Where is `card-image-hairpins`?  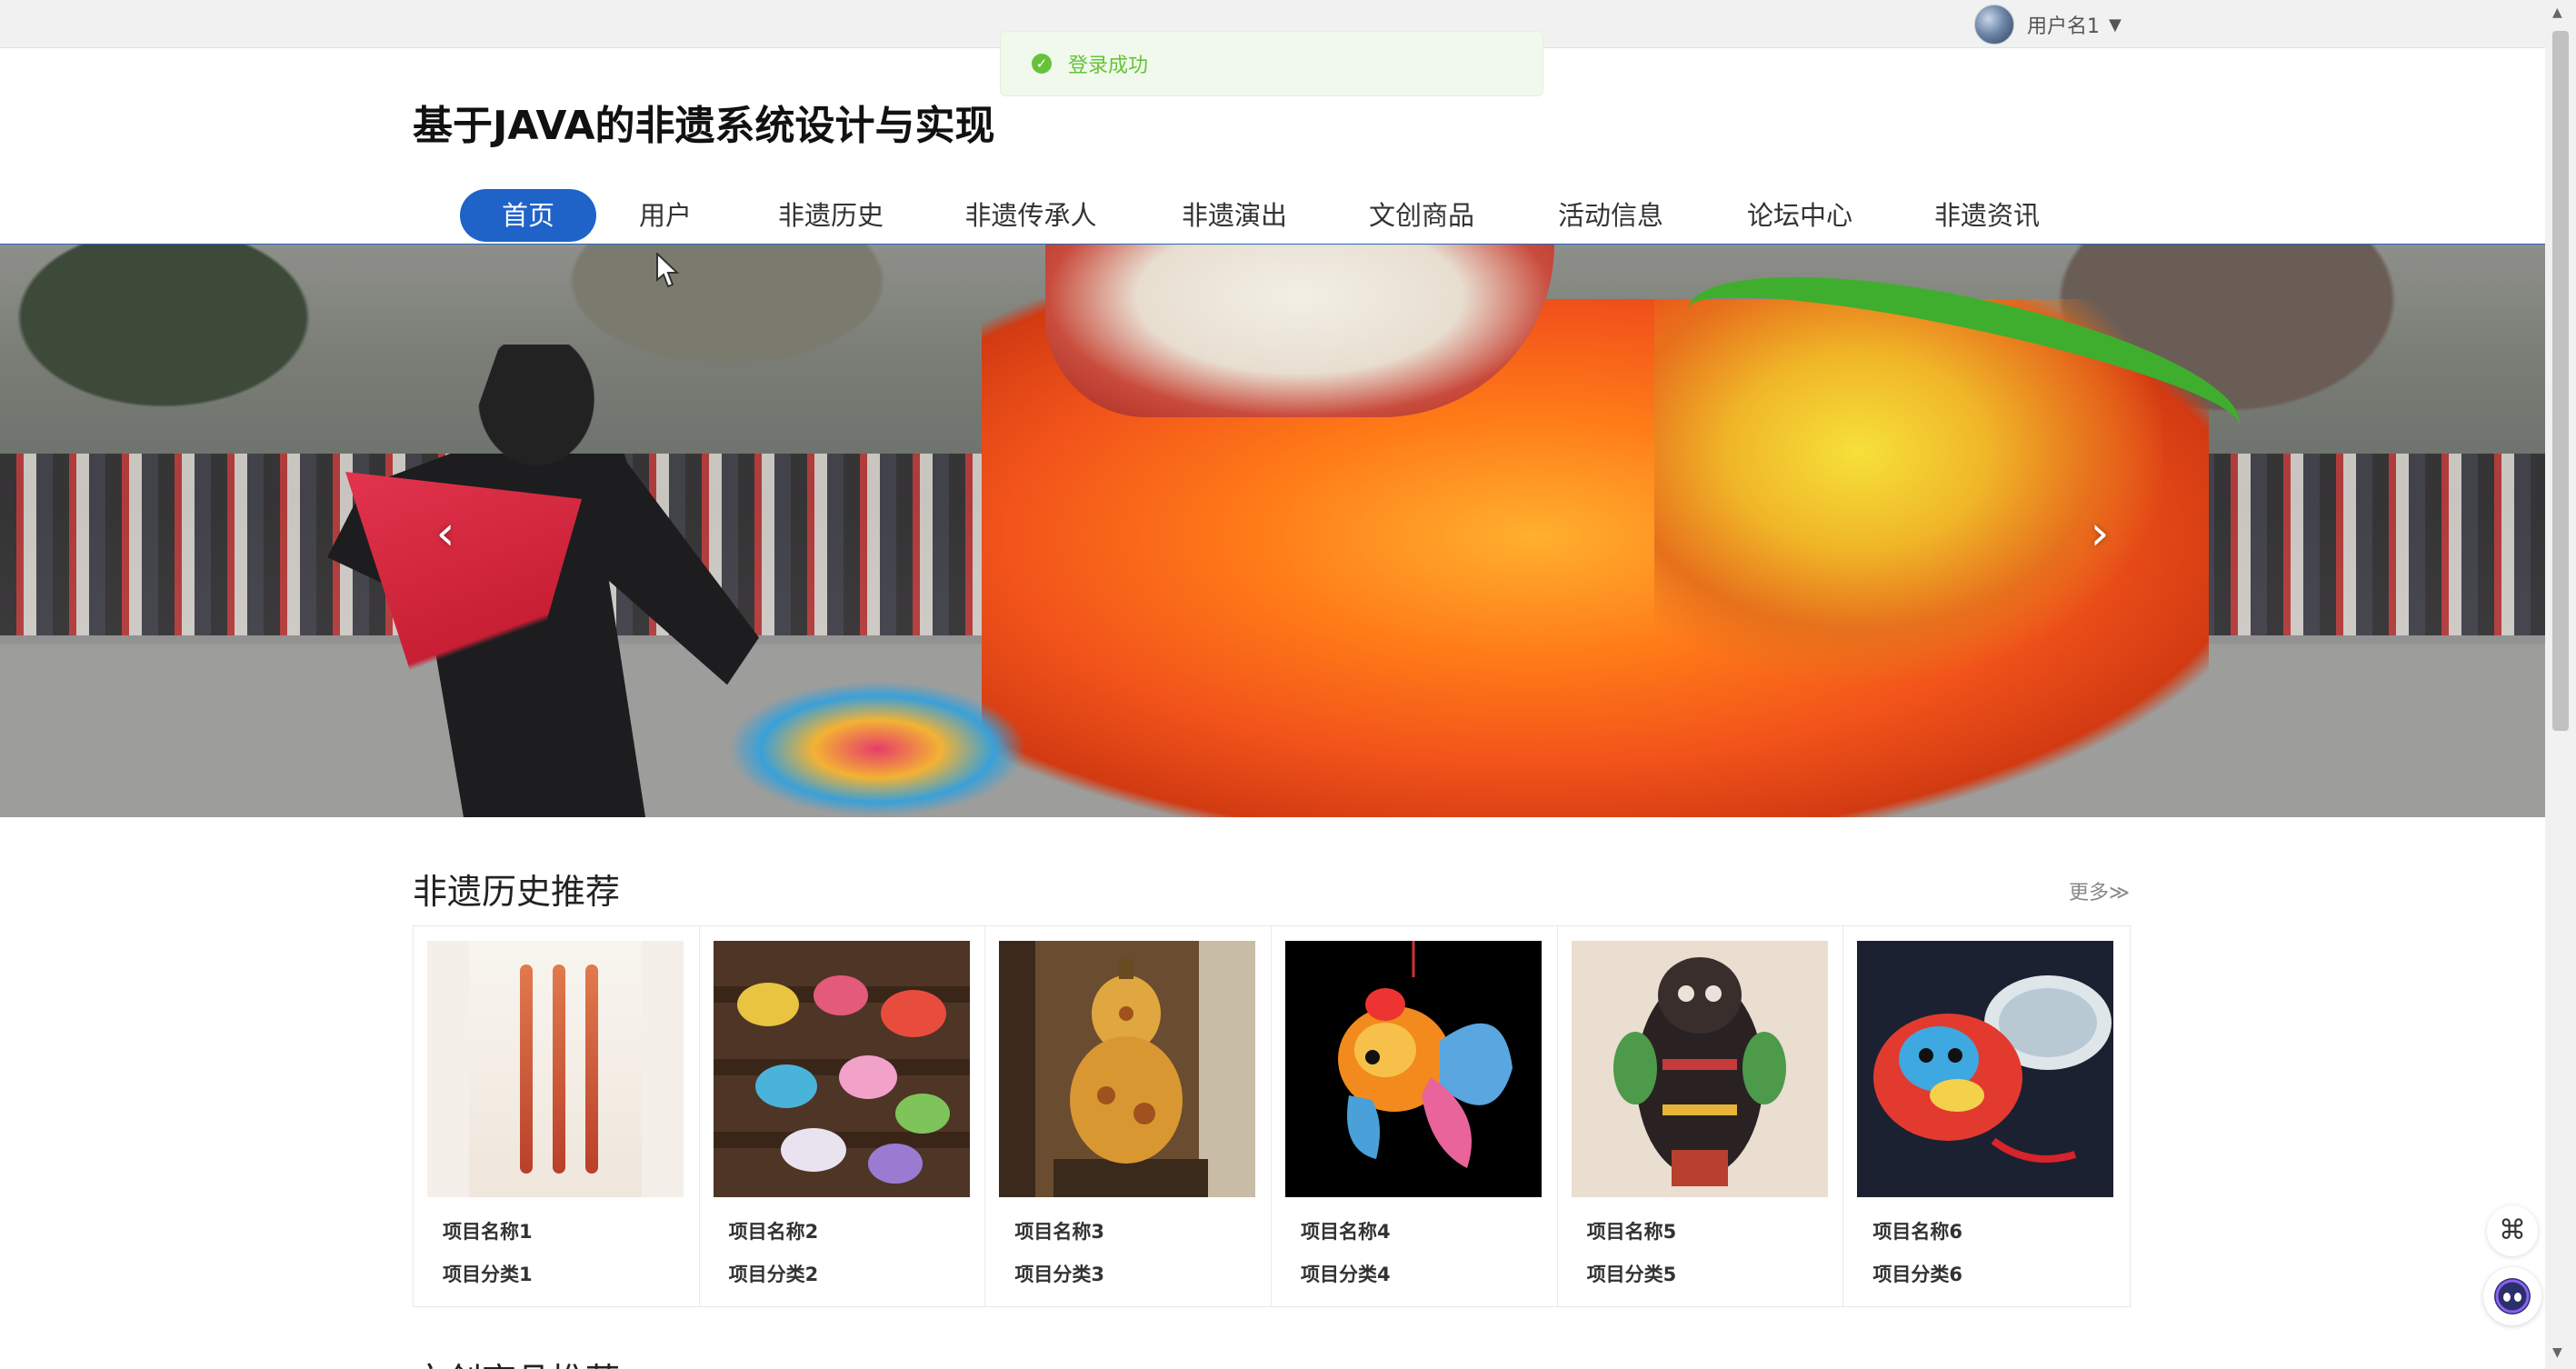
card-image-hairpins is located at coordinates (555, 1069).